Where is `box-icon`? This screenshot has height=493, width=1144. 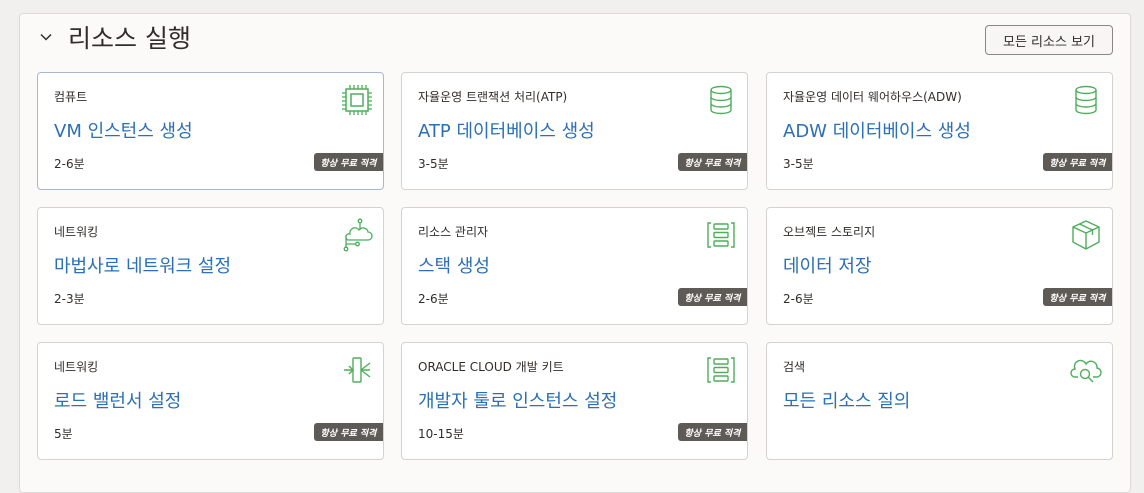
box-icon is located at coordinates (1086, 235).